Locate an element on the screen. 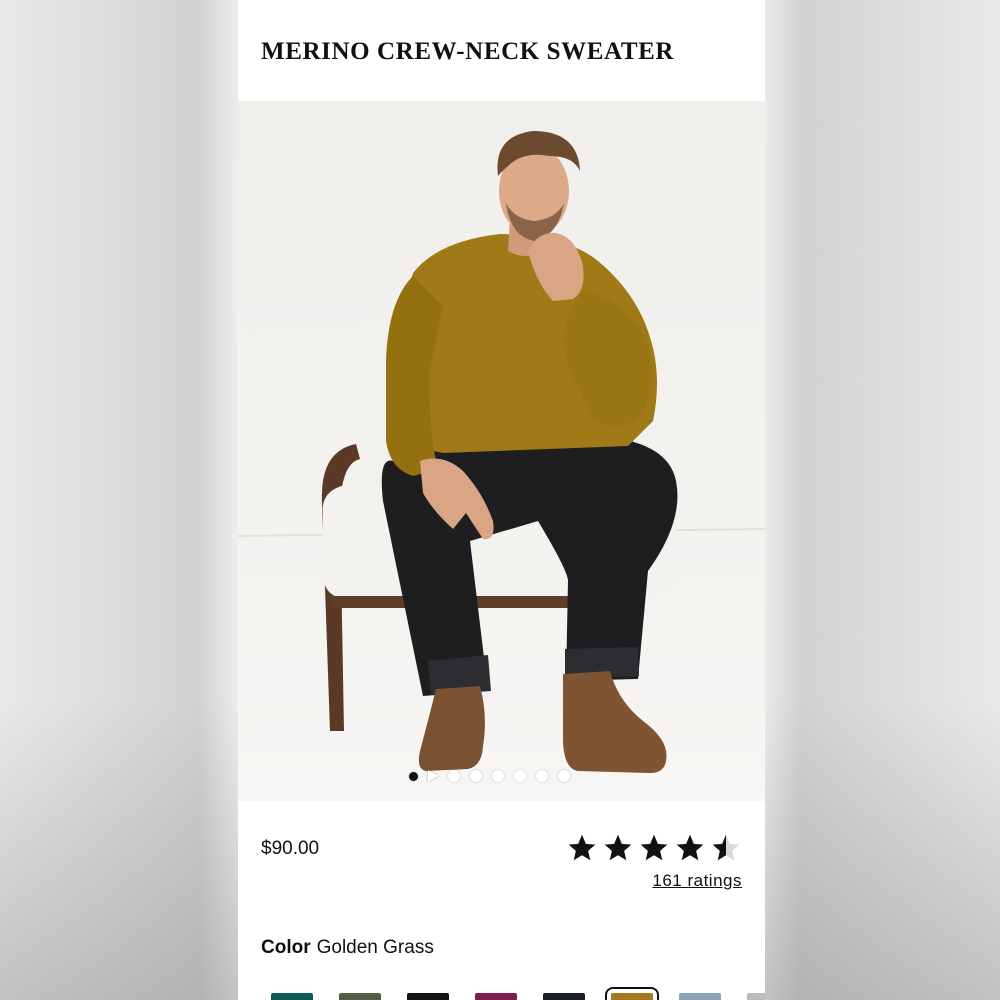 Image resolution: width=1000 pixels, height=1000 pixels. ratings-count-link: 161 ratings is located at coordinates (697, 881).